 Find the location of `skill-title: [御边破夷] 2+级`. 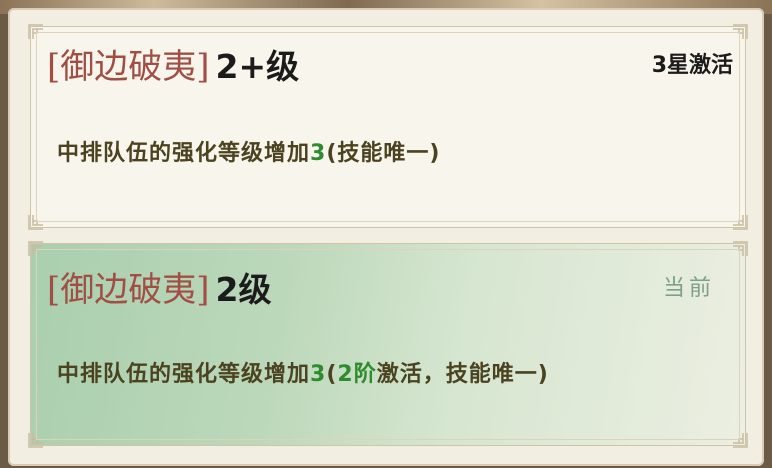

skill-title: [御边破夷] 2+级 is located at coordinates (173, 63).